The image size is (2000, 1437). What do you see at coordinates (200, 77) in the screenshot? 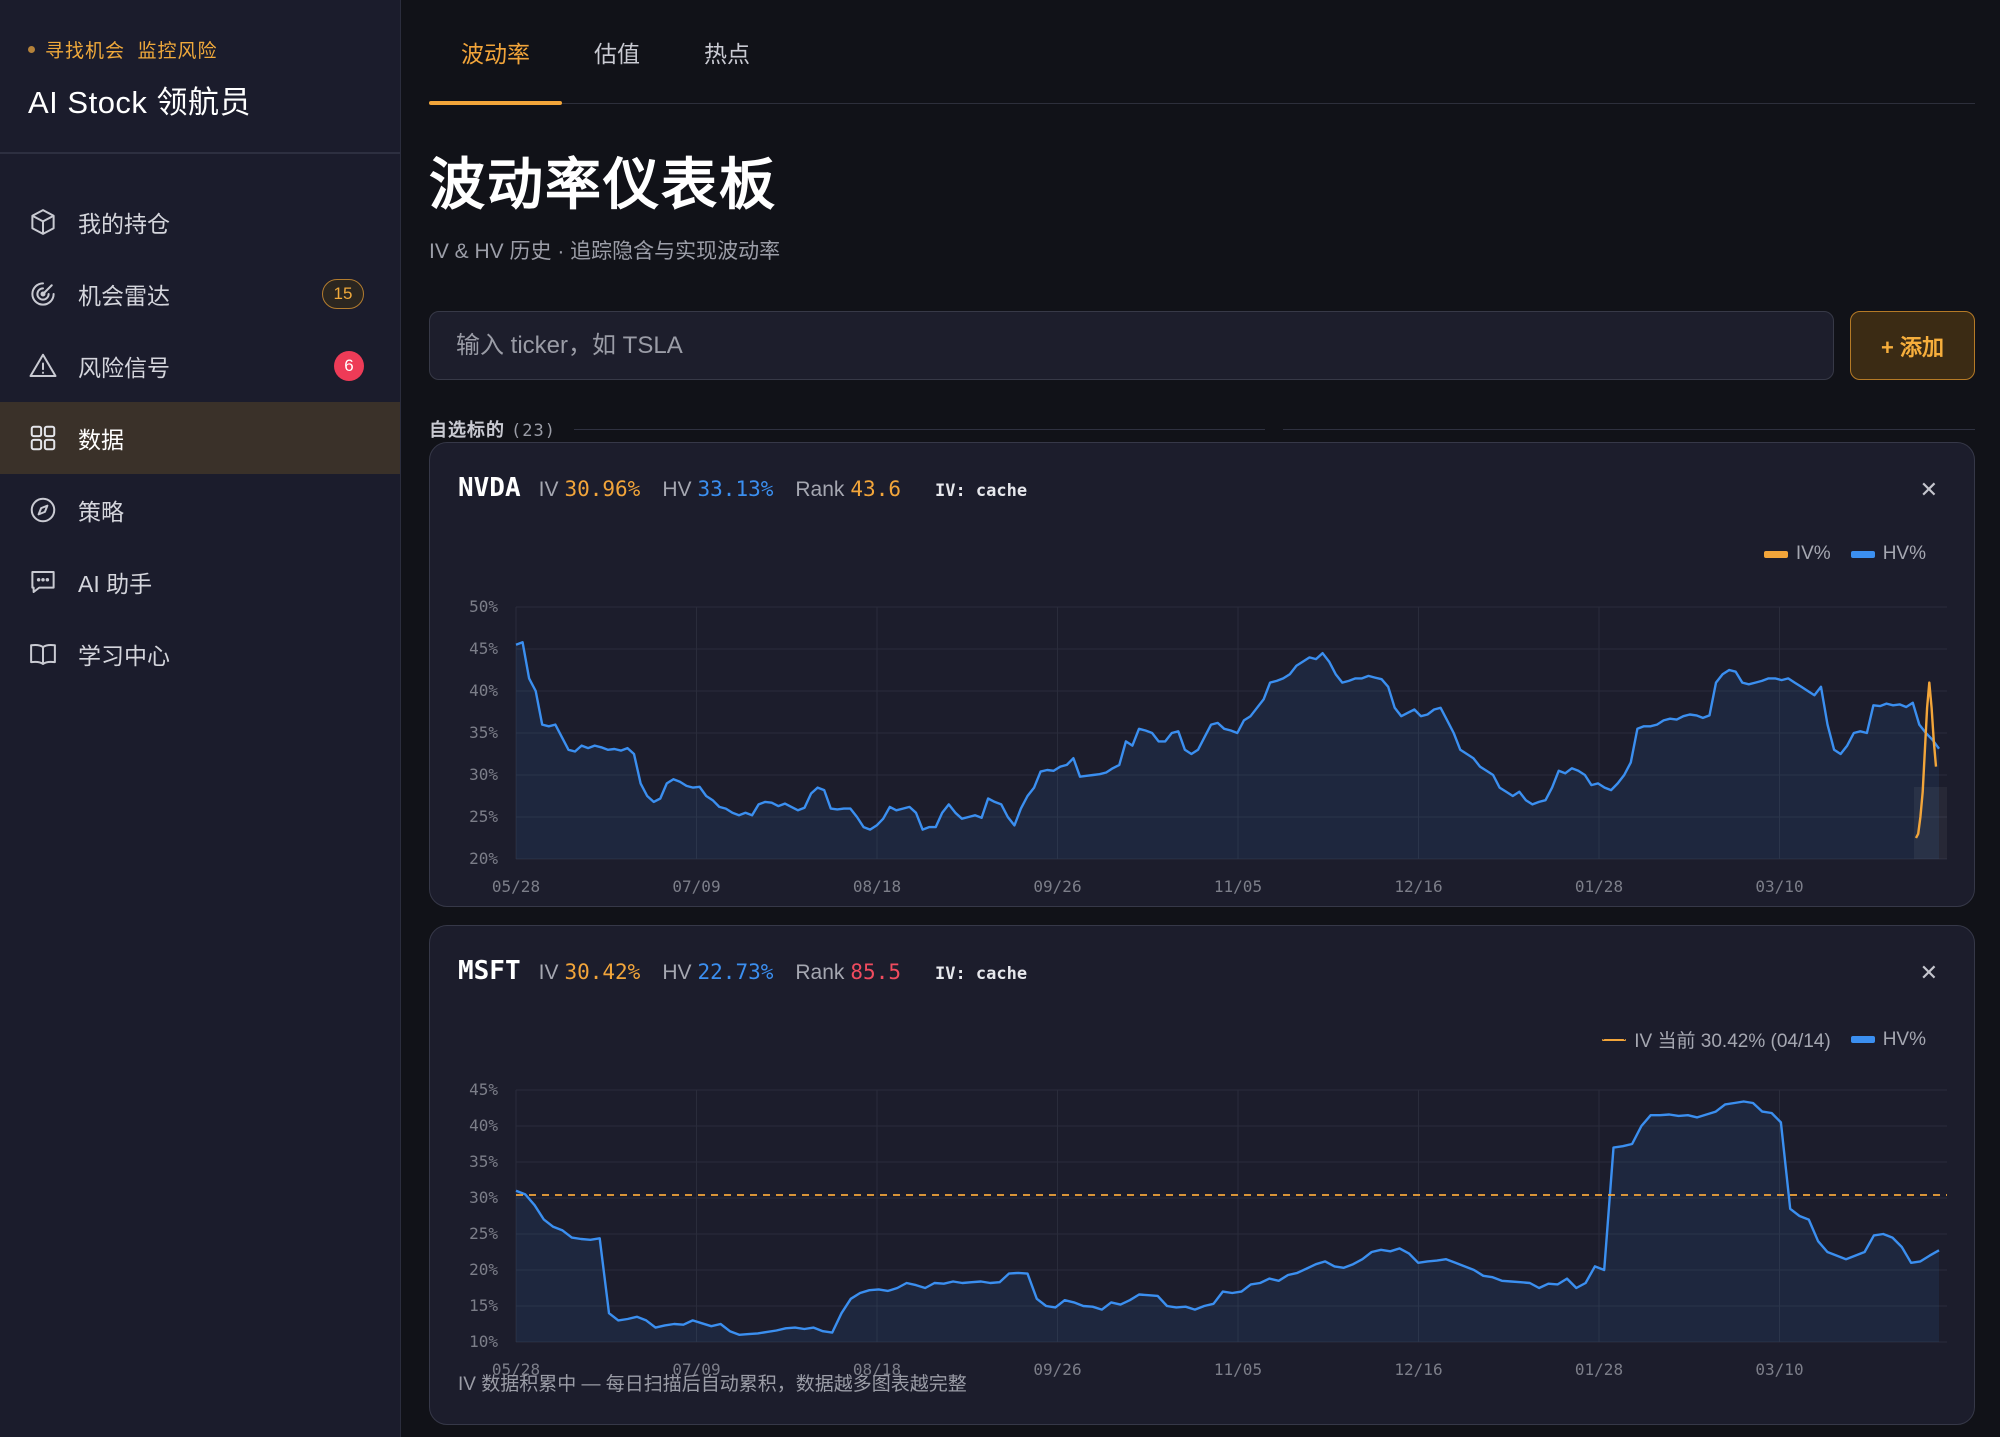
I see `brand-block: 寻找机会 监控风险 AI Stock 领航员` at bounding box center [200, 77].